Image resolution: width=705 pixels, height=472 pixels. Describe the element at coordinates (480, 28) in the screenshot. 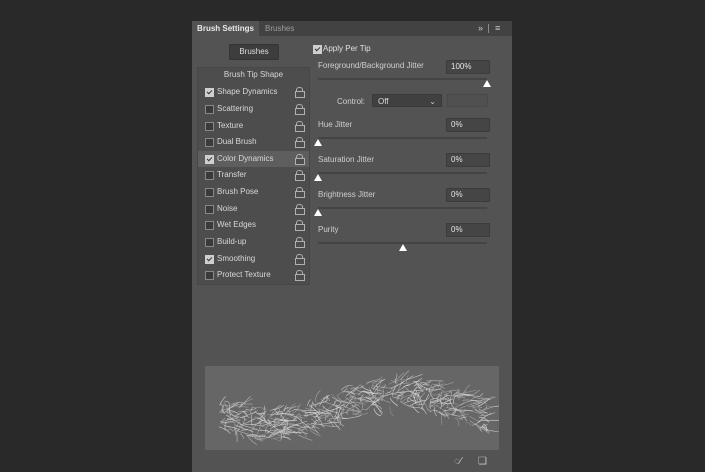

I see `double-chevron-right-icon: »` at that location.